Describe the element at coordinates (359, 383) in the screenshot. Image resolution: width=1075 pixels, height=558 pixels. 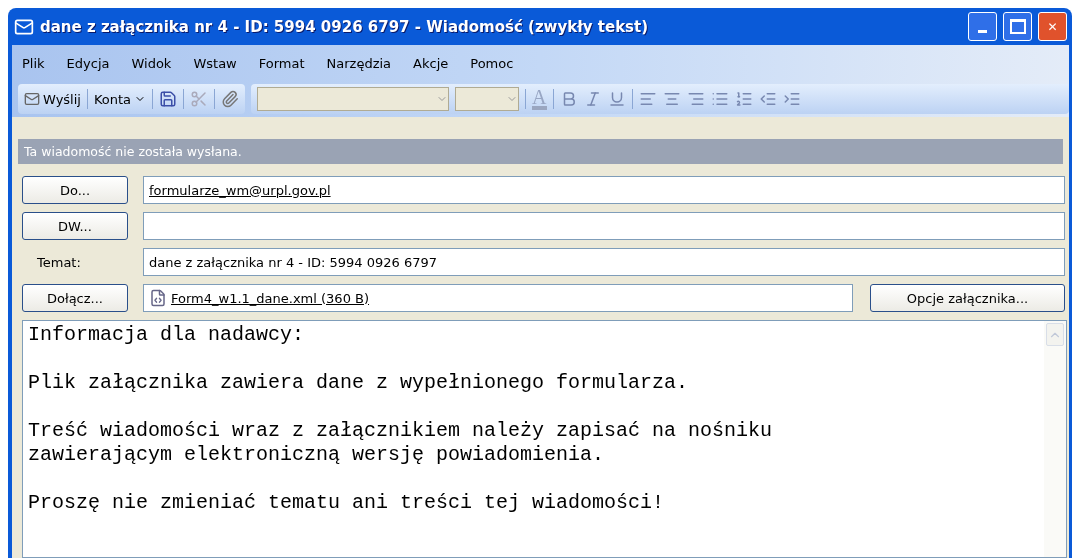
I see `body-line: Plik załącznika zawiera dane z wypełnionego formularza.` at that location.